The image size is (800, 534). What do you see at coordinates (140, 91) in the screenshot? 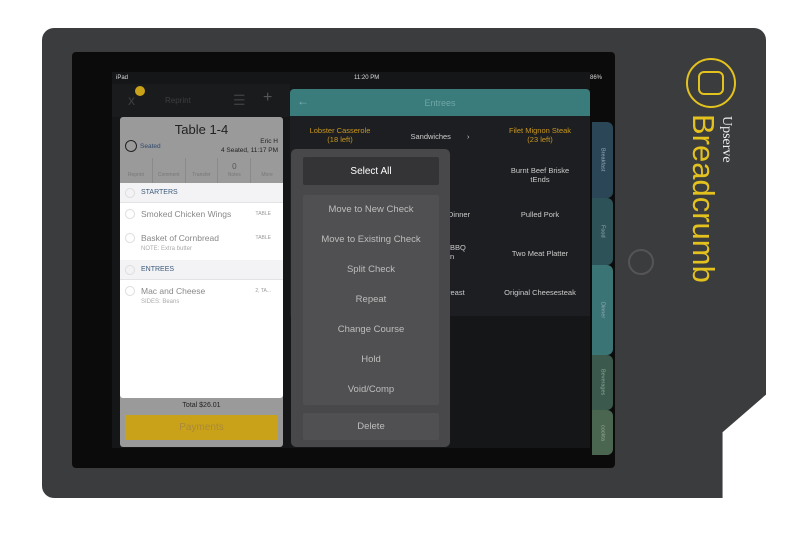
I see `notification-badge` at bounding box center [140, 91].